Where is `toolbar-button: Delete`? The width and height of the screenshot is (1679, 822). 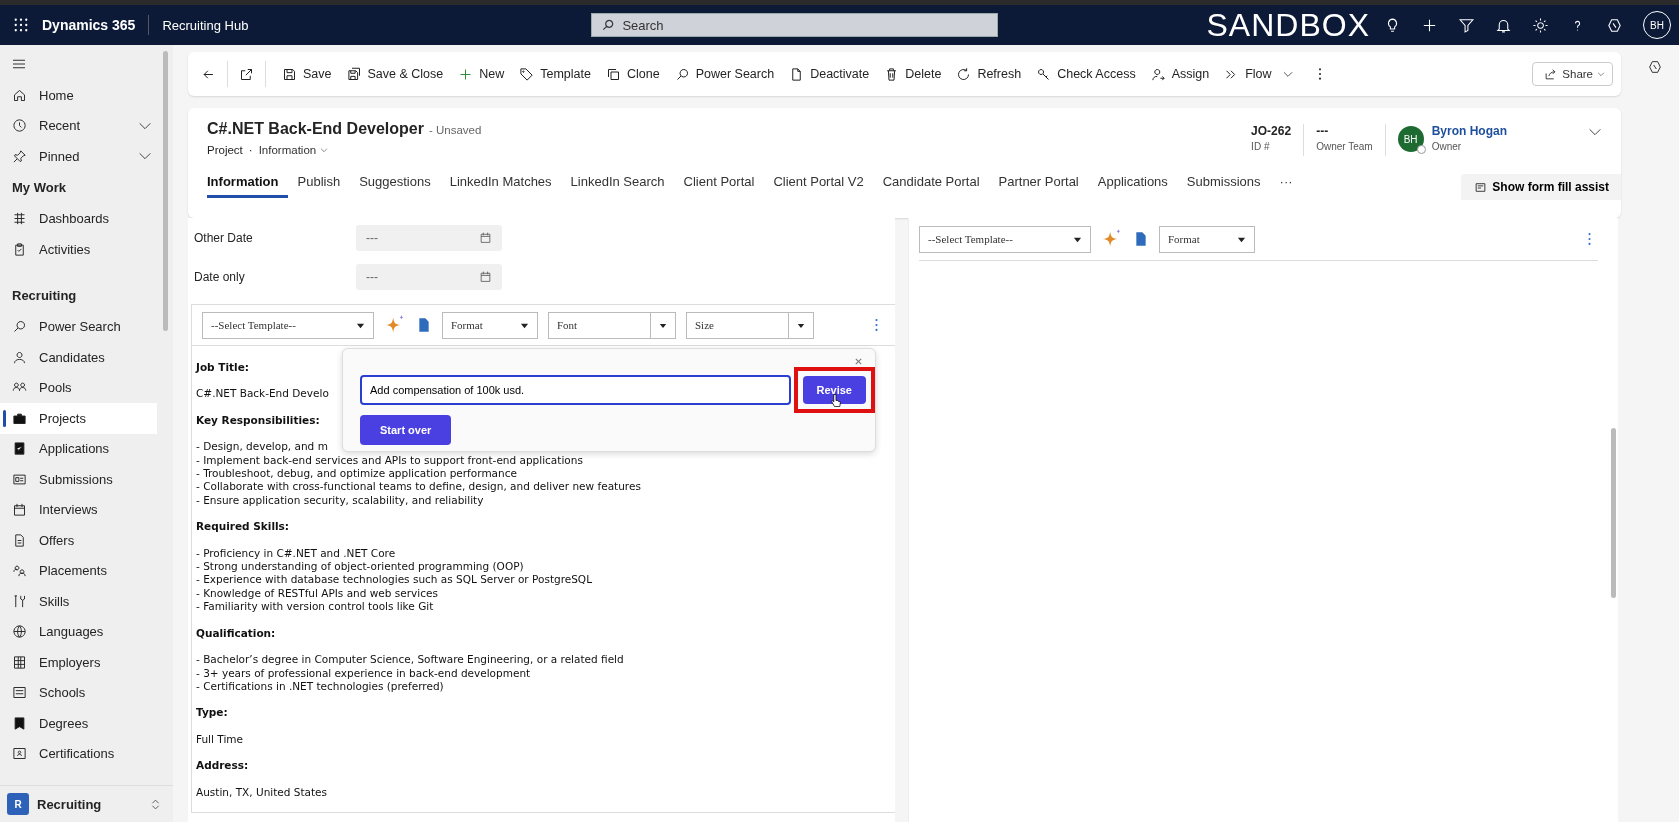
toolbar-button: Delete is located at coordinates (910, 74).